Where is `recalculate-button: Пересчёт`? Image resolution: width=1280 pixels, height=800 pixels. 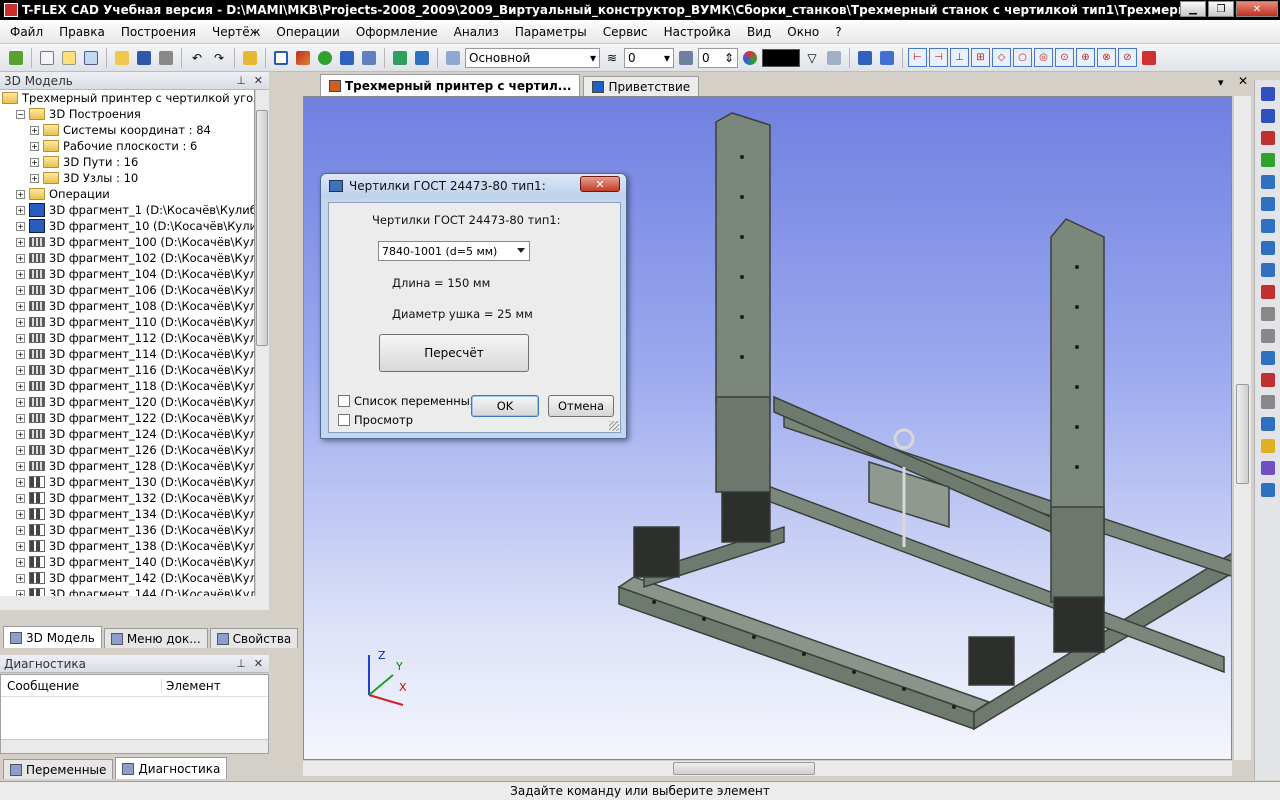 recalculate-button: Пересчёт is located at coordinates (454, 353).